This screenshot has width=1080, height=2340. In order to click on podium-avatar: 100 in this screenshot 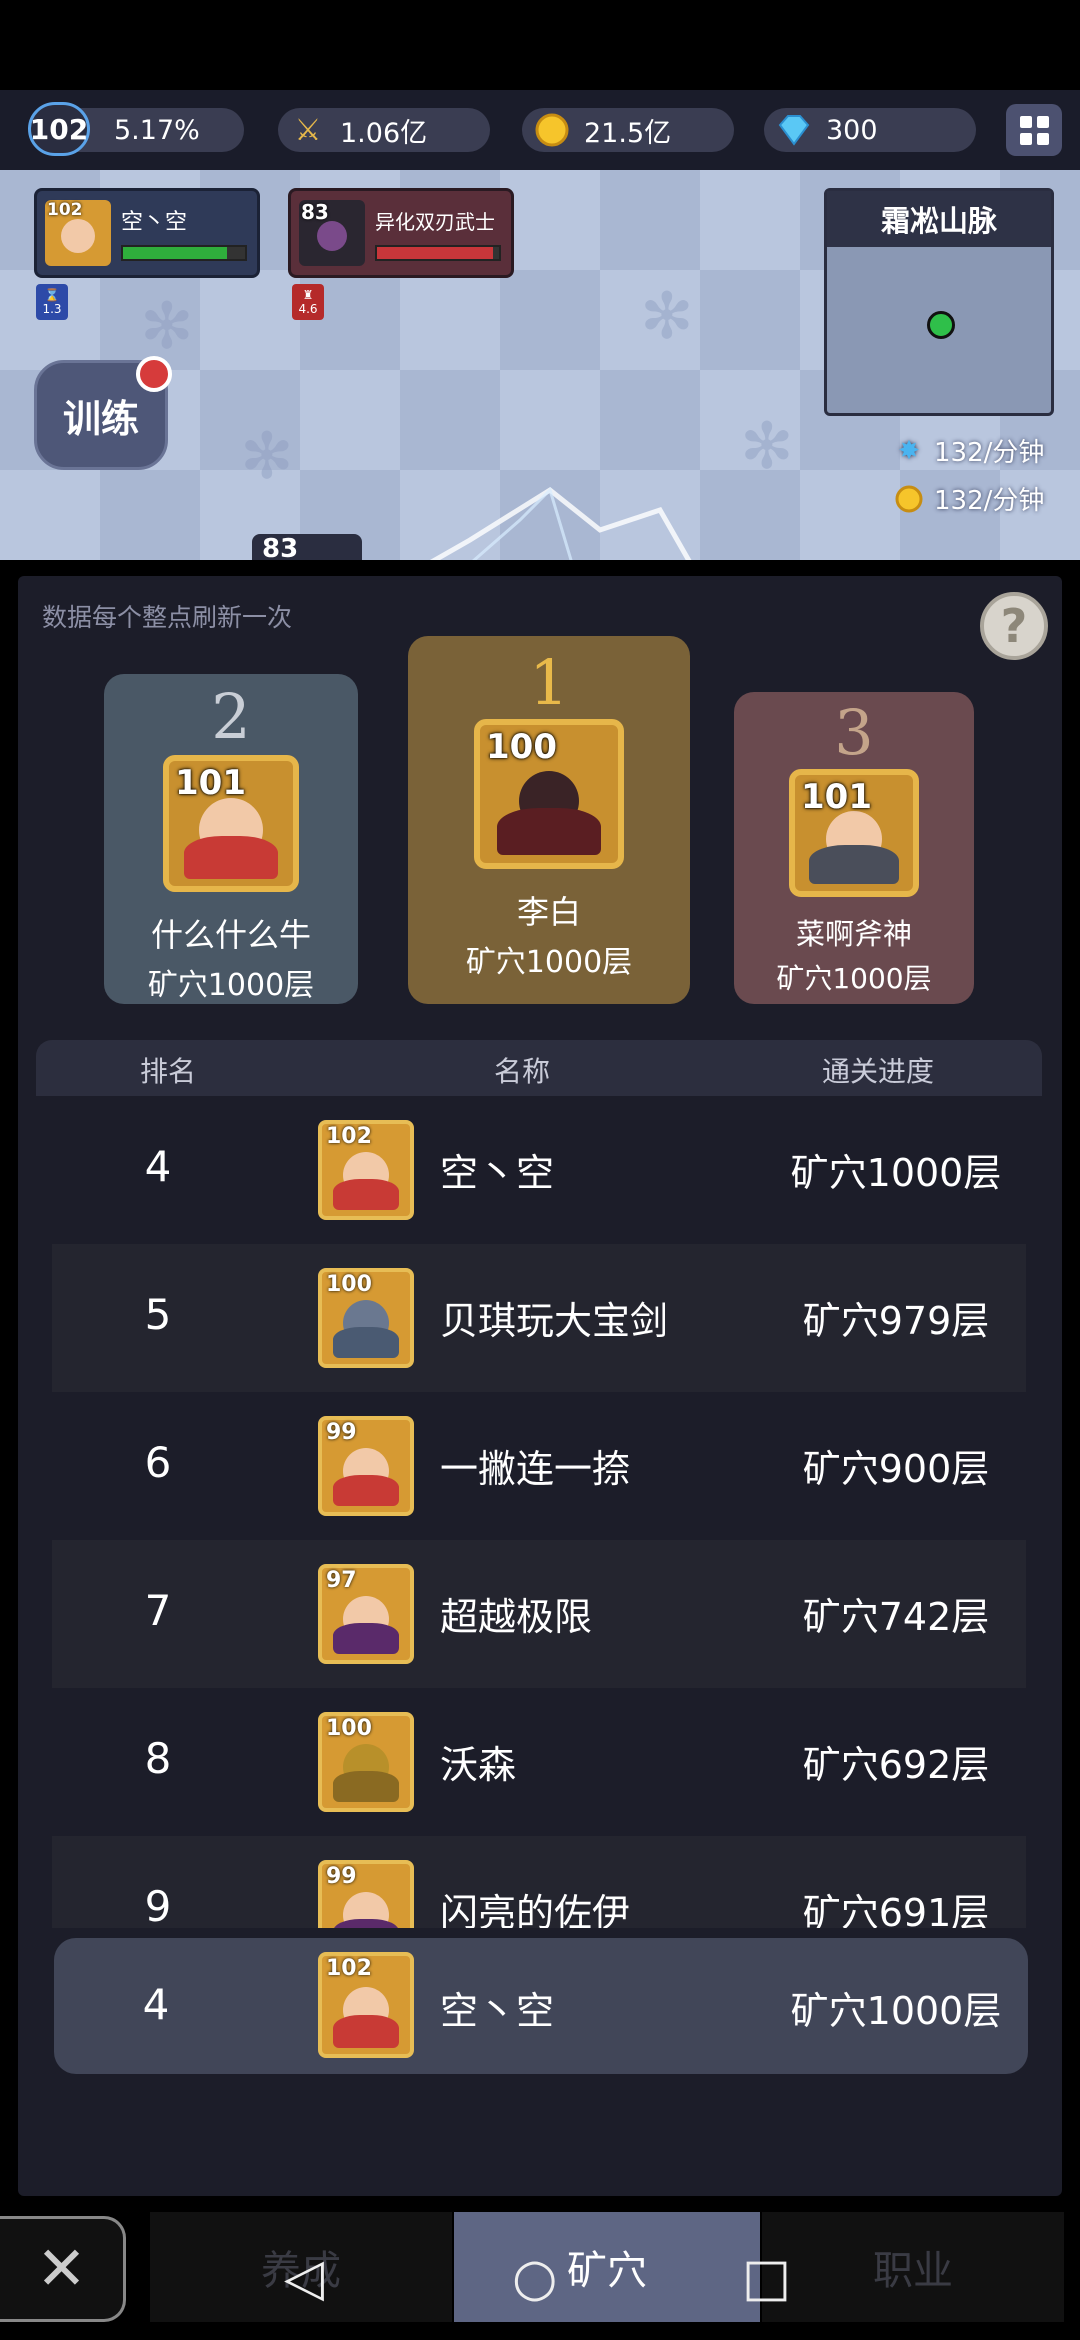, I will do `click(549, 794)`.